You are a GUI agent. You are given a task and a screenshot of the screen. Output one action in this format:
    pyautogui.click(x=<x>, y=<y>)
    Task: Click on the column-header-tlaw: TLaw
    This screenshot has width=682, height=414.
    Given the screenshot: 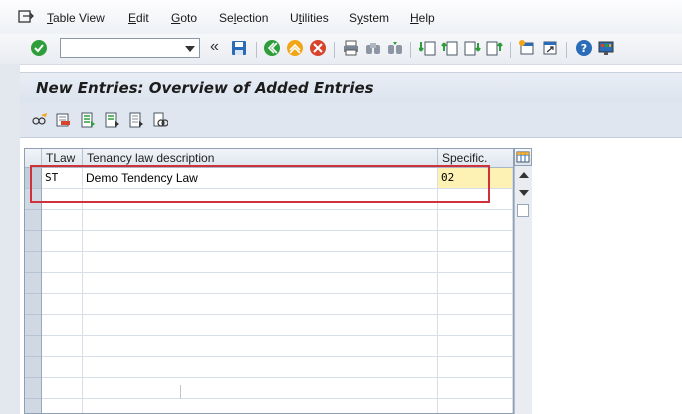 What is the action you would take?
    pyautogui.click(x=61, y=158)
    